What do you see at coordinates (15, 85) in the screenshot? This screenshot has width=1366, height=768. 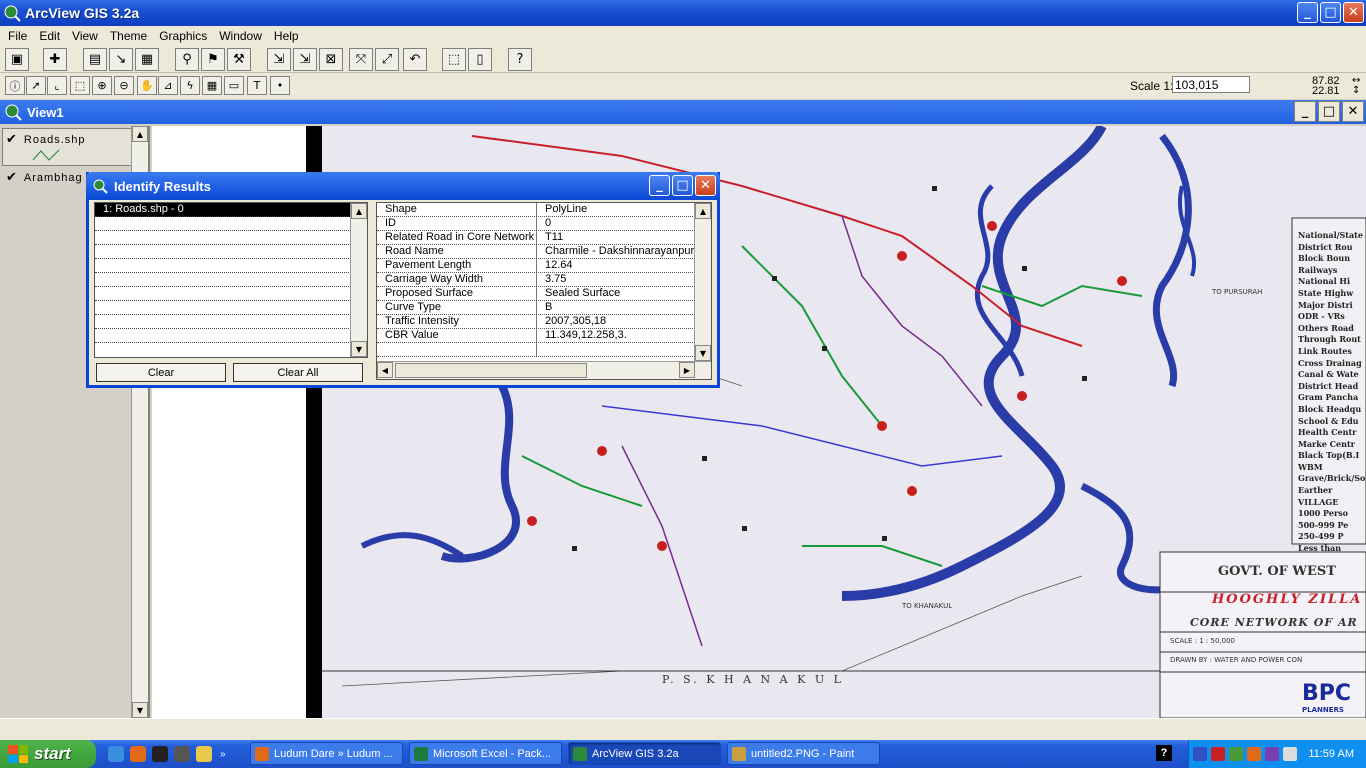 I see `identify-tool-icon: ⓘ` at bounding box center [15, 85].